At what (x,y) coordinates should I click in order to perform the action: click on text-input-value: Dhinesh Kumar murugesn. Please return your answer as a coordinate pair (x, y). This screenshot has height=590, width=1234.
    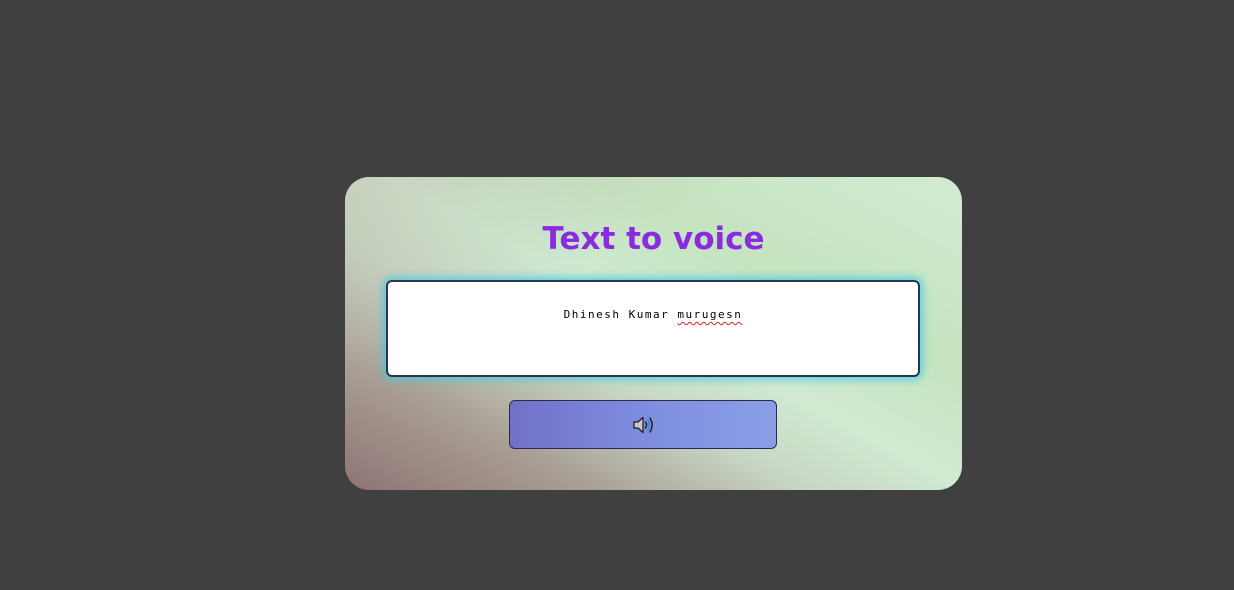
    Looking at the image, I should click on (653, 314).